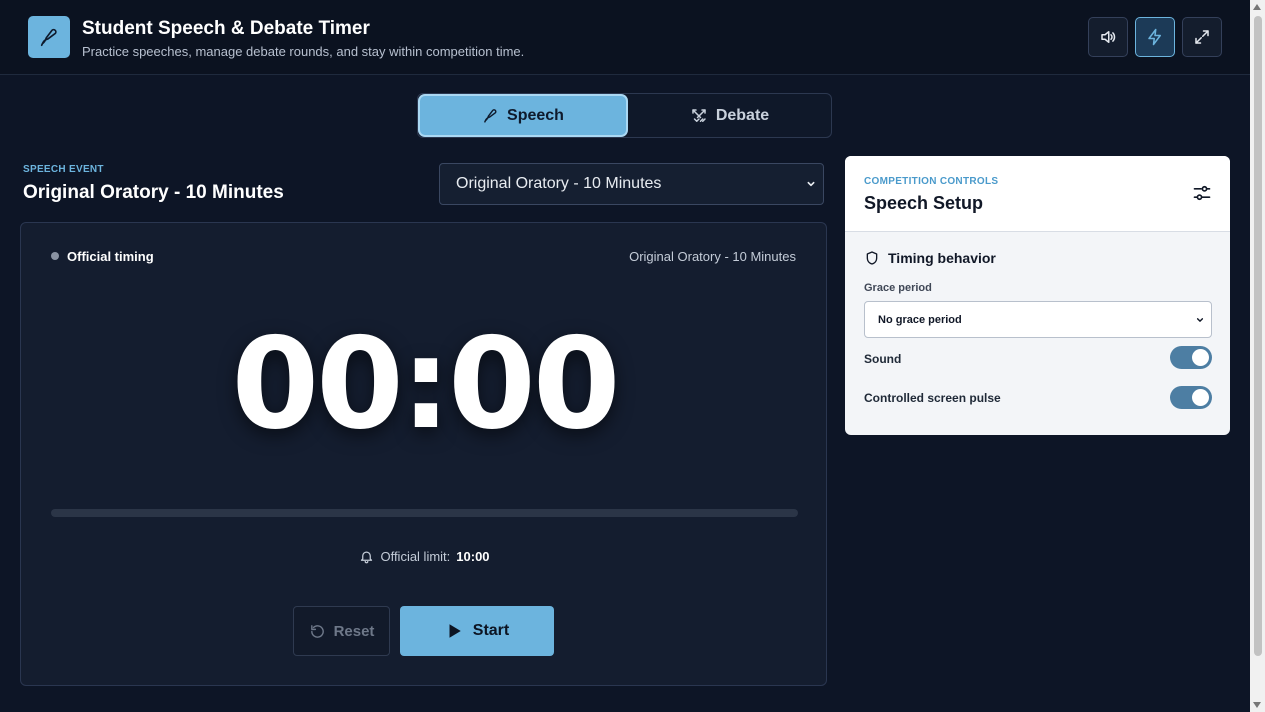 This screenshot has width=1265, height=712. I want to click on grace-period-label: Grace period, so click(898, 288).